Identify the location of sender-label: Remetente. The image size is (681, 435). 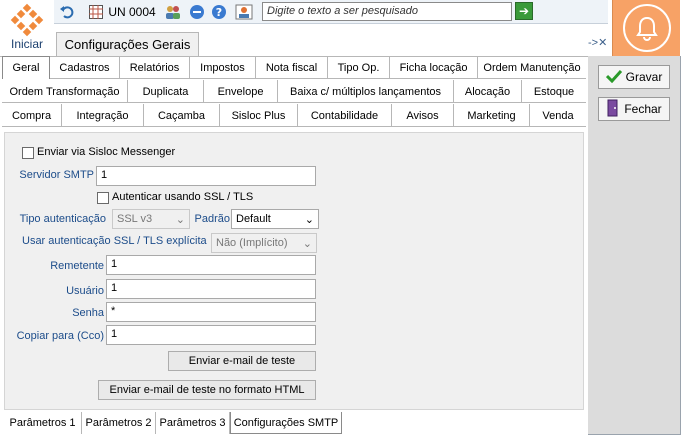
(77, 266).